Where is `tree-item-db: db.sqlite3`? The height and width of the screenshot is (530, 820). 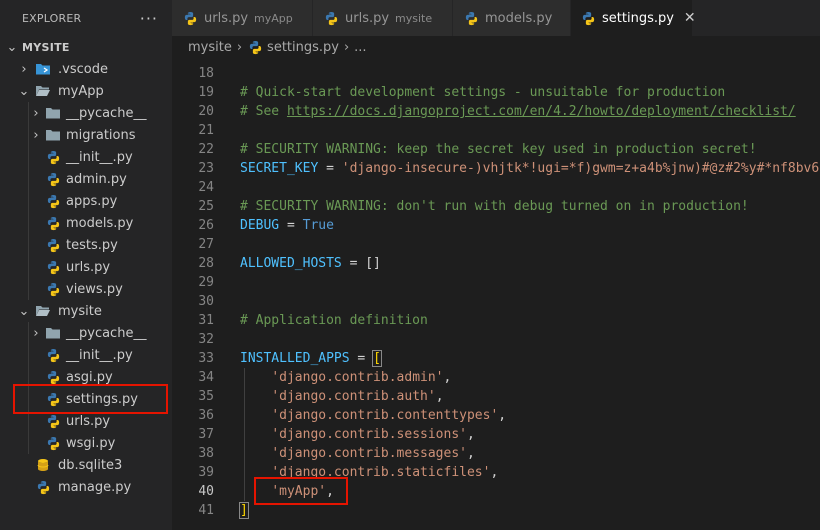 tree-item-db: db.sqlite3 is located at coordinates (86, 465).